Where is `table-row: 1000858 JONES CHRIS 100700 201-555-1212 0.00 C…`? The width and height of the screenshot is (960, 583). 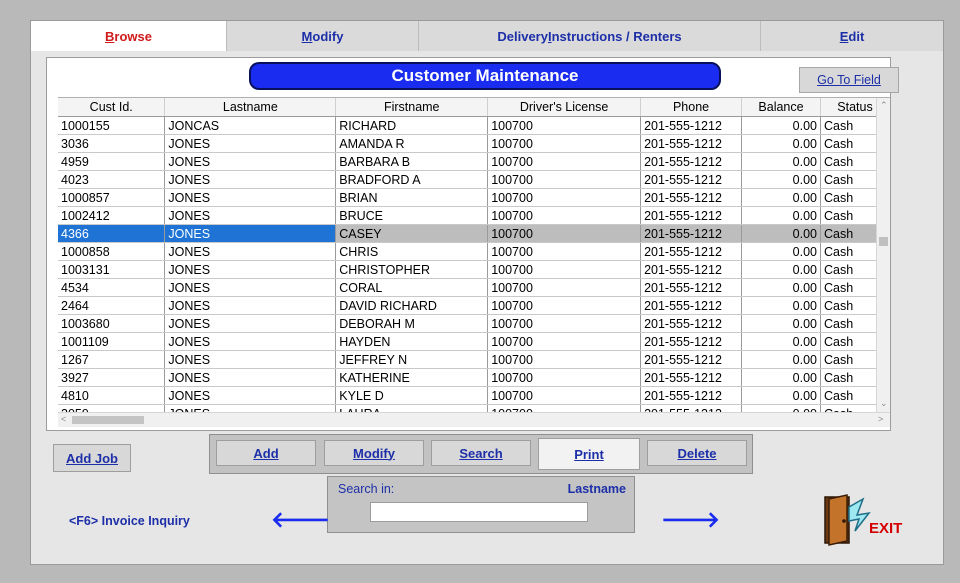
table-row: 1000858 JONES CHRIS 100700 201-555-1212 0.00 C… is located at coordinates (474, 251).